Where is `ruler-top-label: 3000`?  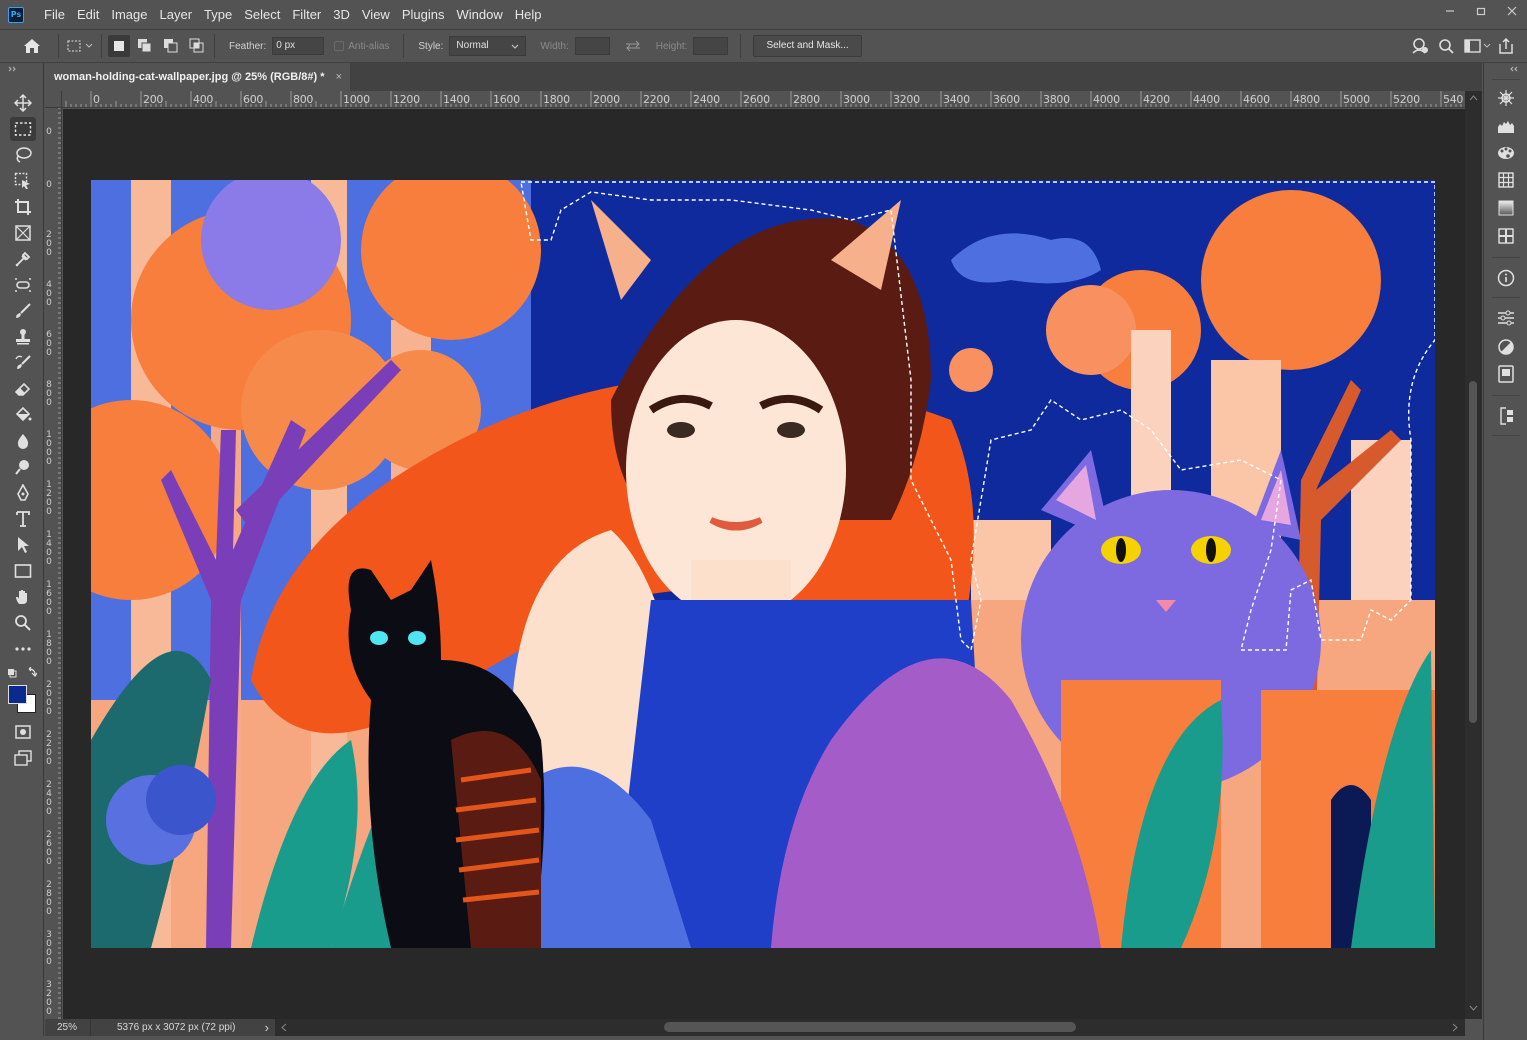
ruler-top-label: 3000 is located at coordinates (856, 99).